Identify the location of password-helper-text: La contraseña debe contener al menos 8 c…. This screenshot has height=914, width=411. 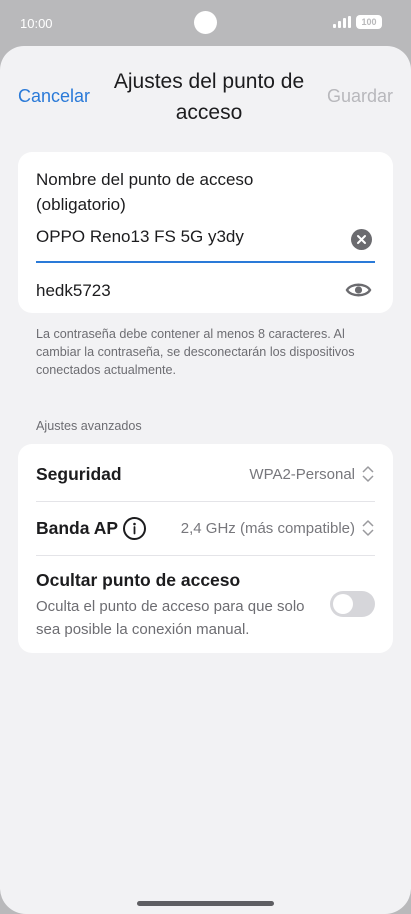
(195, 352).